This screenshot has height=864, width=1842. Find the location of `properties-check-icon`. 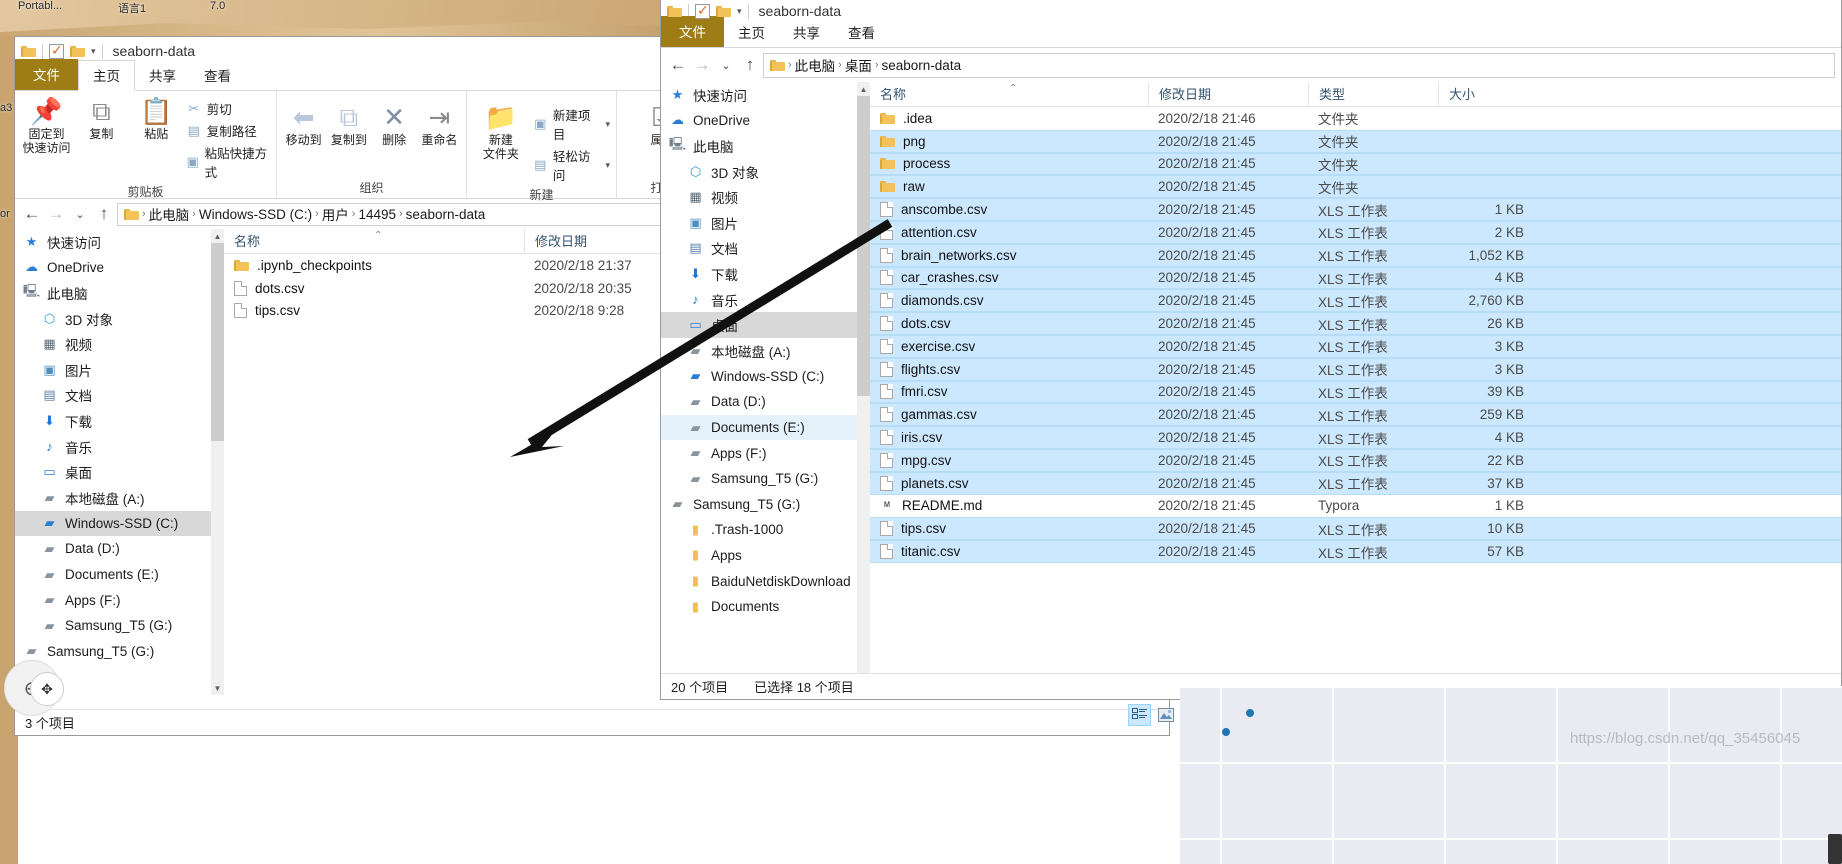

properties-check-icon is located at coordinates (702, 10).